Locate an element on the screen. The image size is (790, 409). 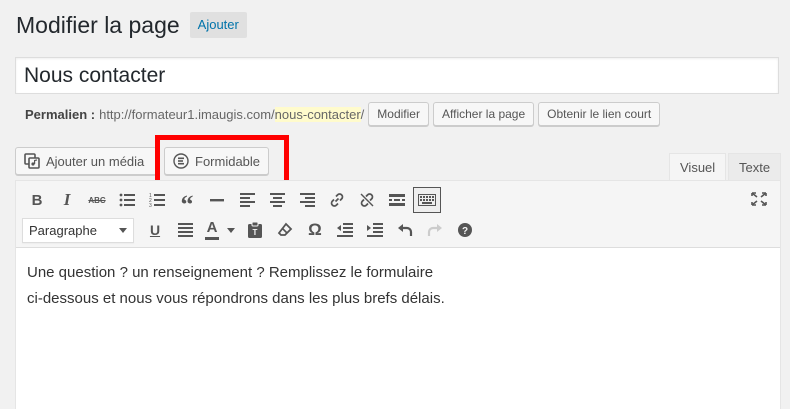
horizontal-rule-icon is located at coordinates (217, 200).